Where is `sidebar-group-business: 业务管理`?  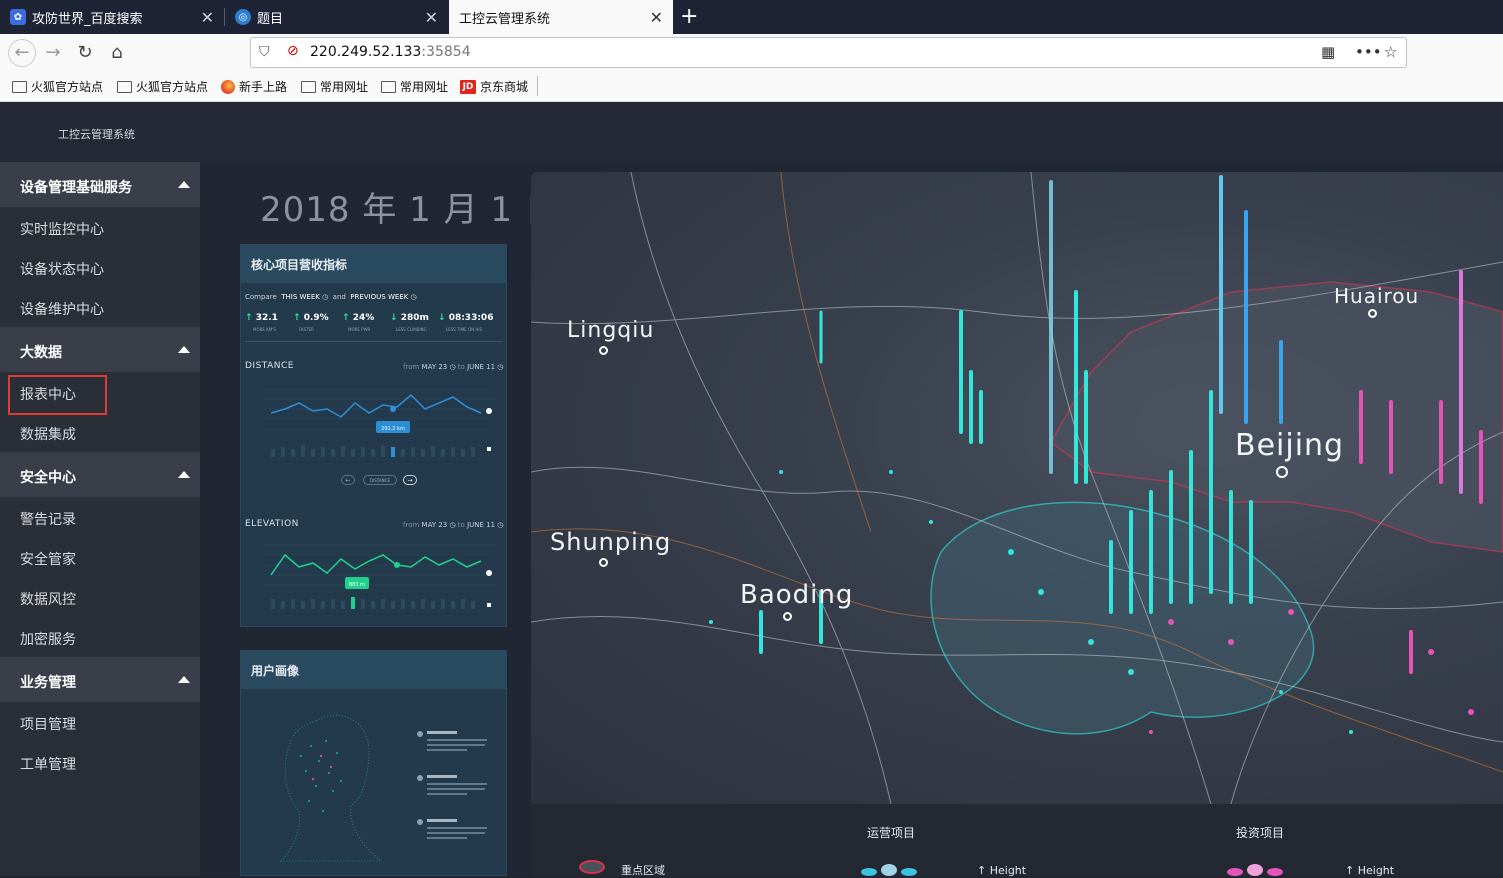 sidebar-group-business: 业务管理 is located at coordinates (100, 679).